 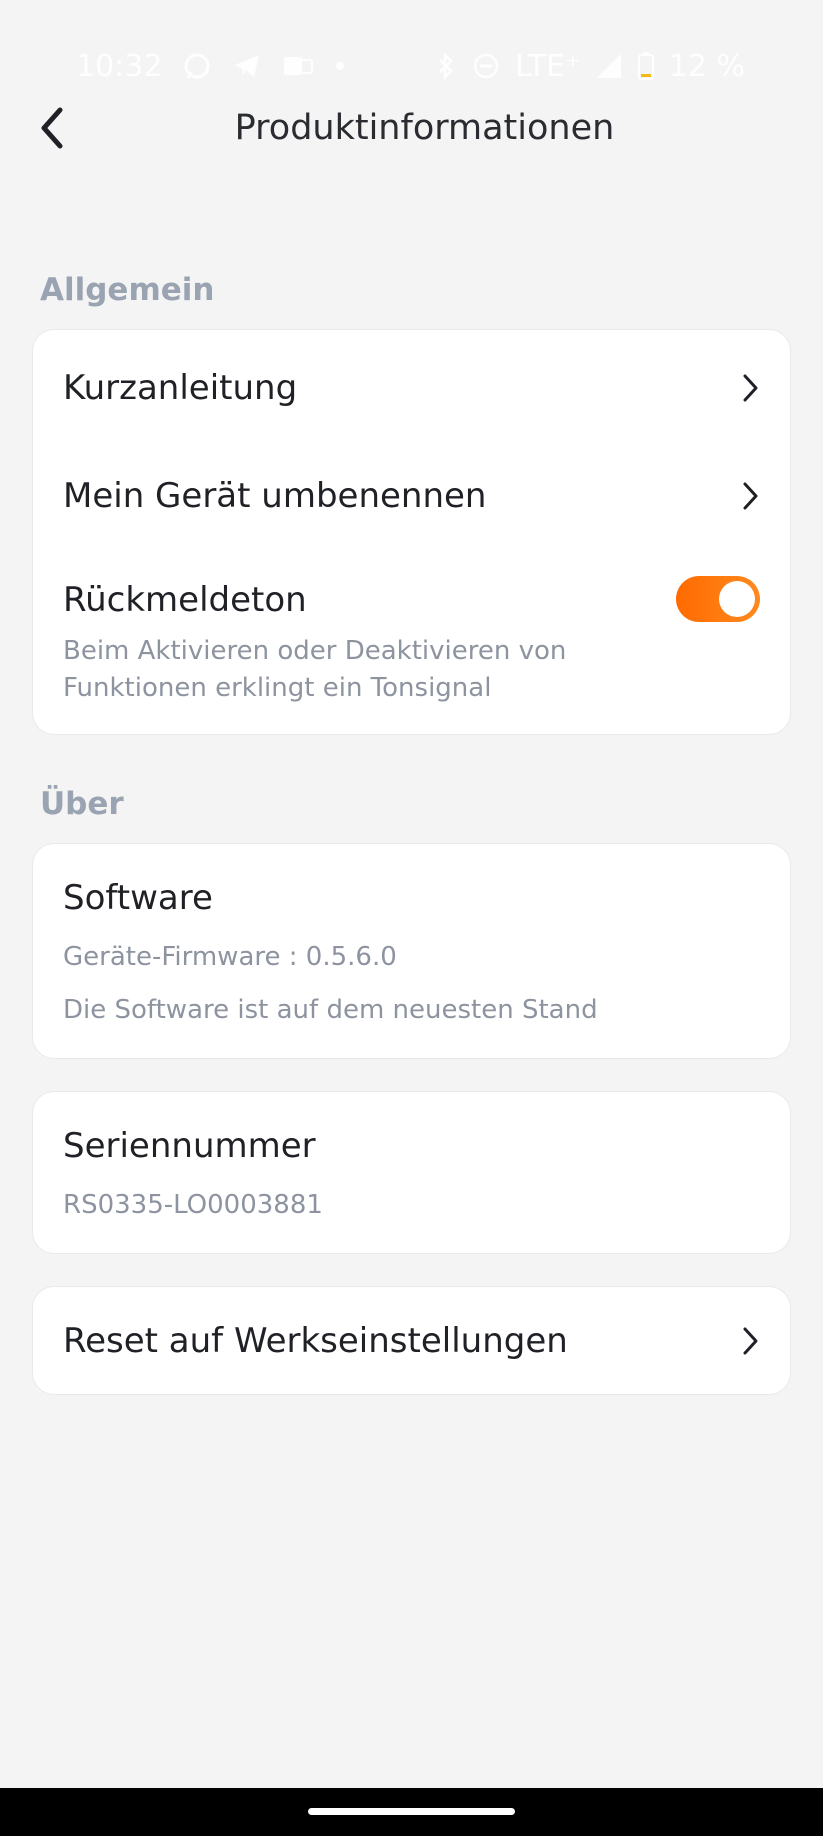 What do you see at coordinates (646, 66) in the screenshot?
I see `battery-icon` at bounding box center [646, 66].